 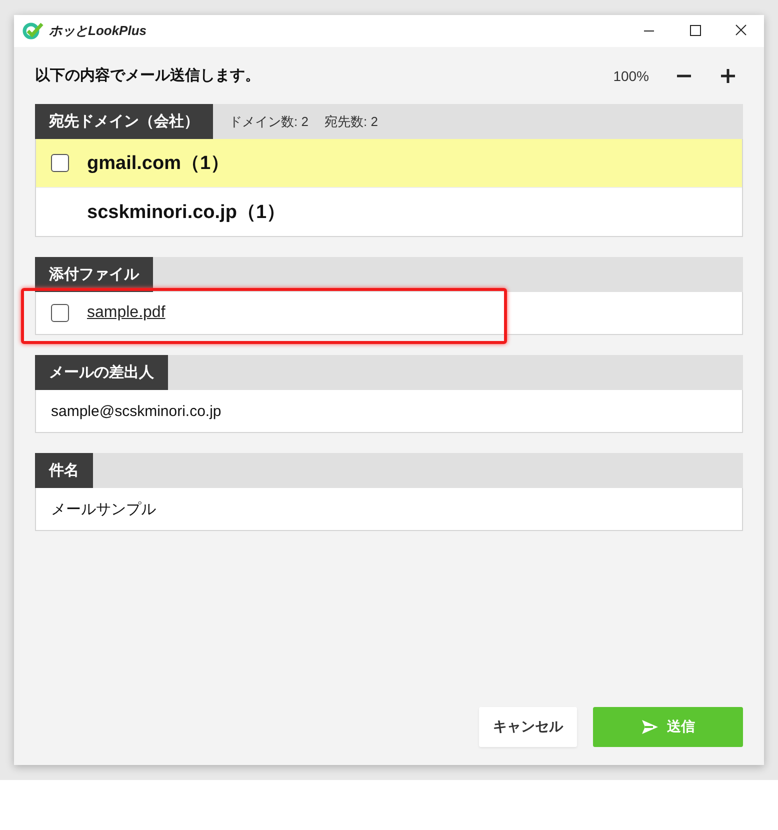 I want to click on domain-name: scskminori.co.jp（1）, so click(x=186, y=213).